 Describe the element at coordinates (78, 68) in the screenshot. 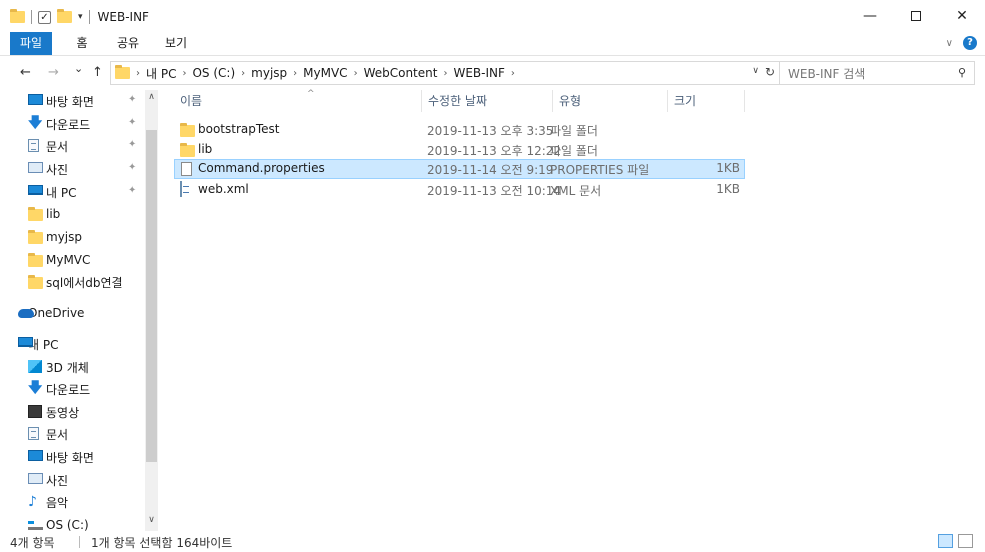

I see `recent-locations-button: ⌄` at that location.